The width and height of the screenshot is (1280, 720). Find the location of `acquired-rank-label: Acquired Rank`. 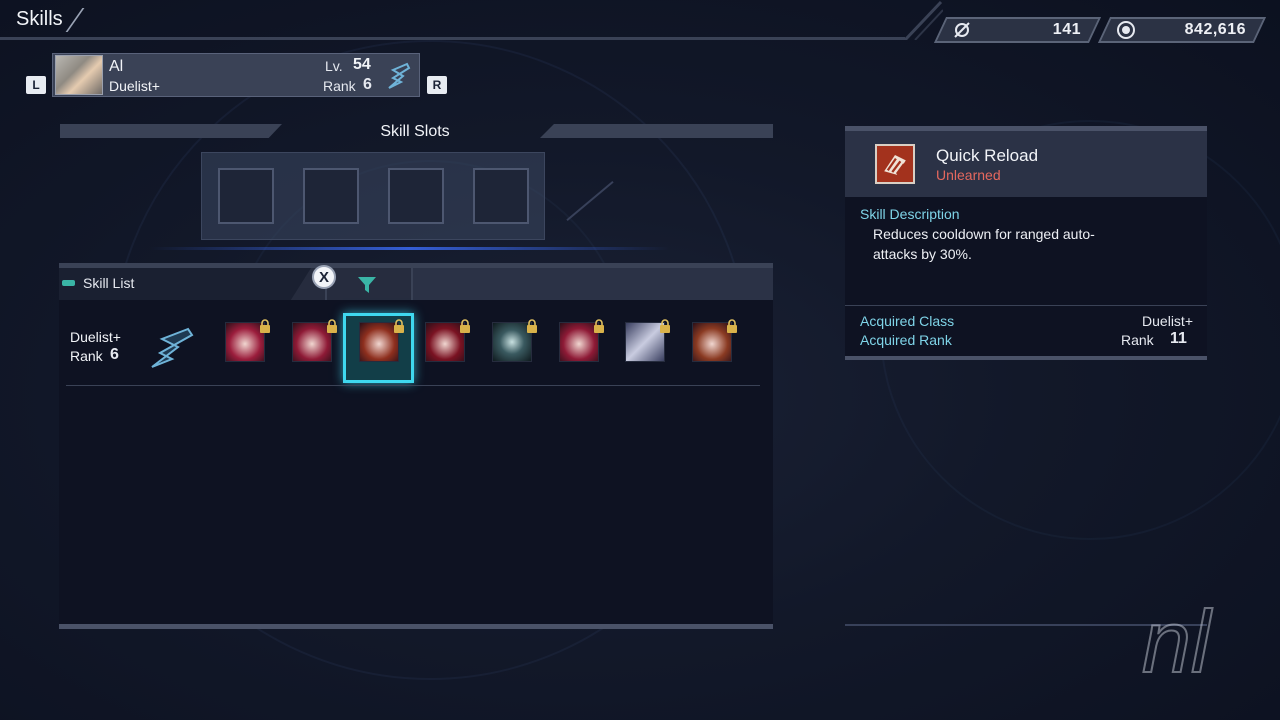

acquired-rank-label: Acquired Rank is located at coordinates (906, 340).